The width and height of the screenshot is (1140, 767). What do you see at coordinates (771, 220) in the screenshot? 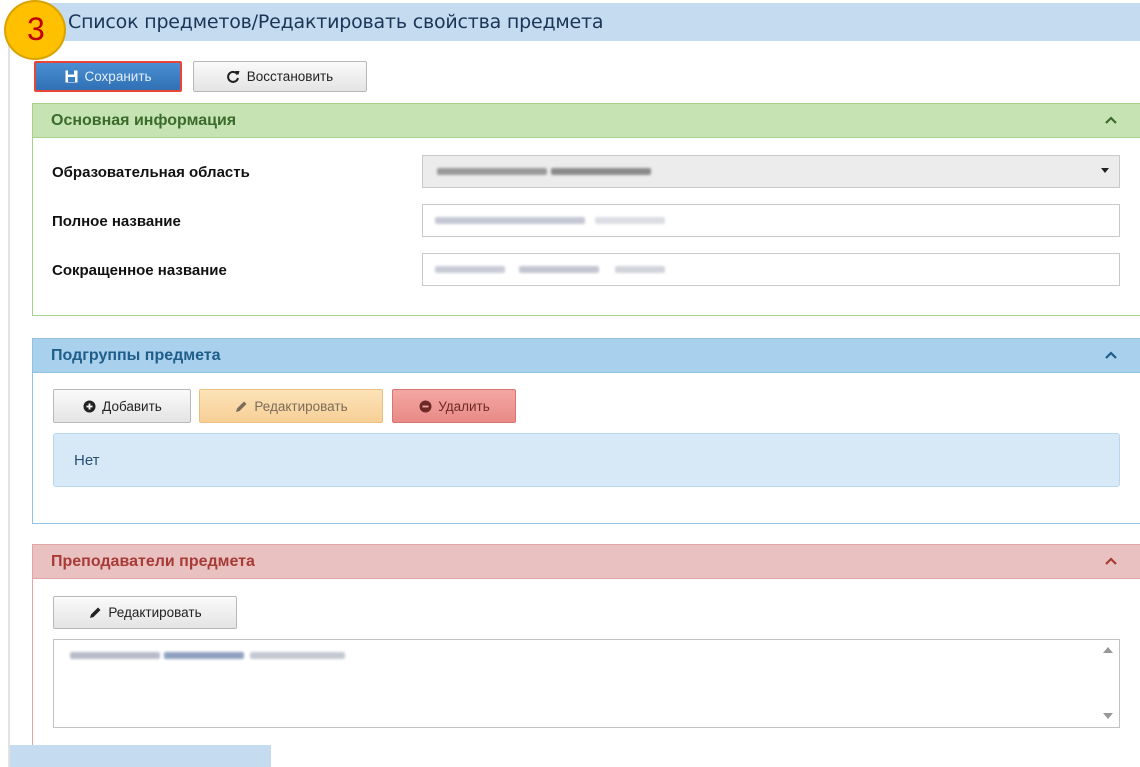
I see `full-name-input` at bounding box center [771, 220].